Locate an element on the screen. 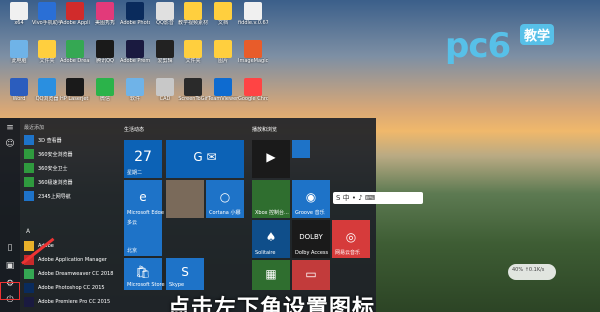 The height and width of the screenshot is (312, 600). app-list-item: 360安全浏览器 is located at coordinates (48, 154).